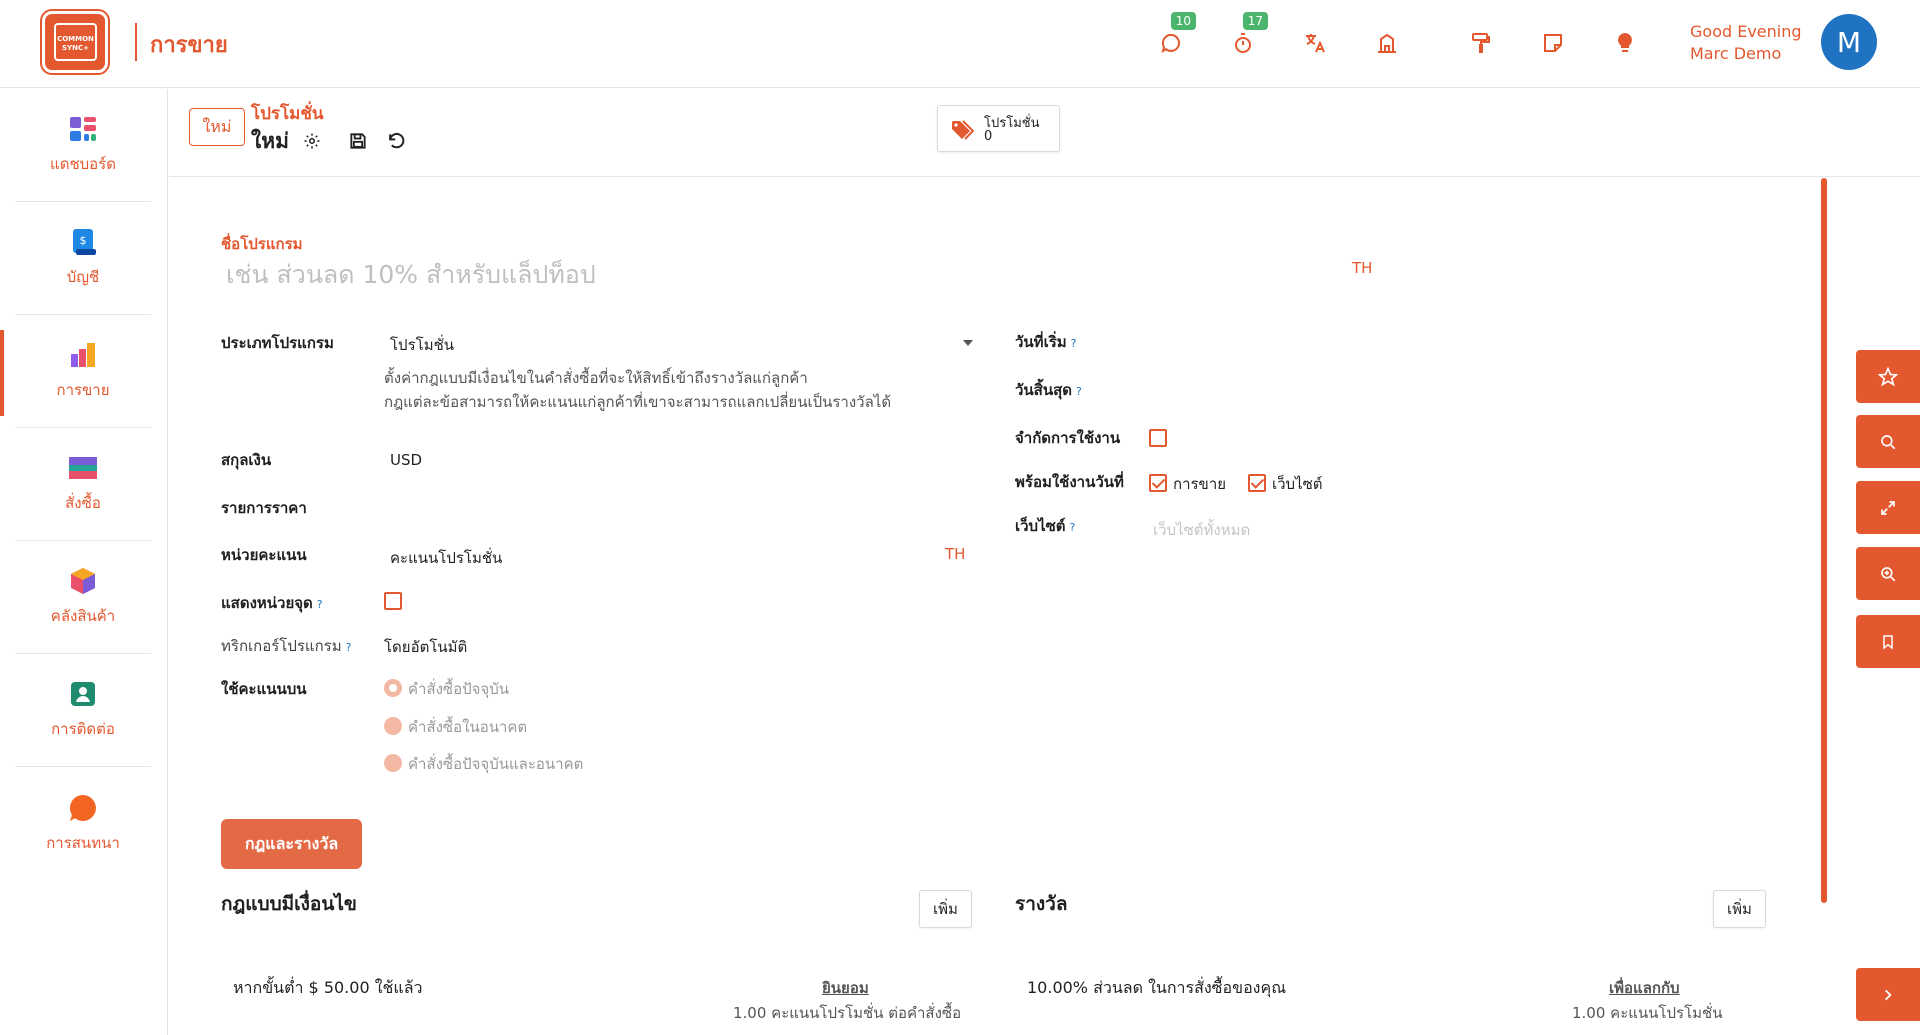  I want to click on start-date-field, so click(1260, 340).